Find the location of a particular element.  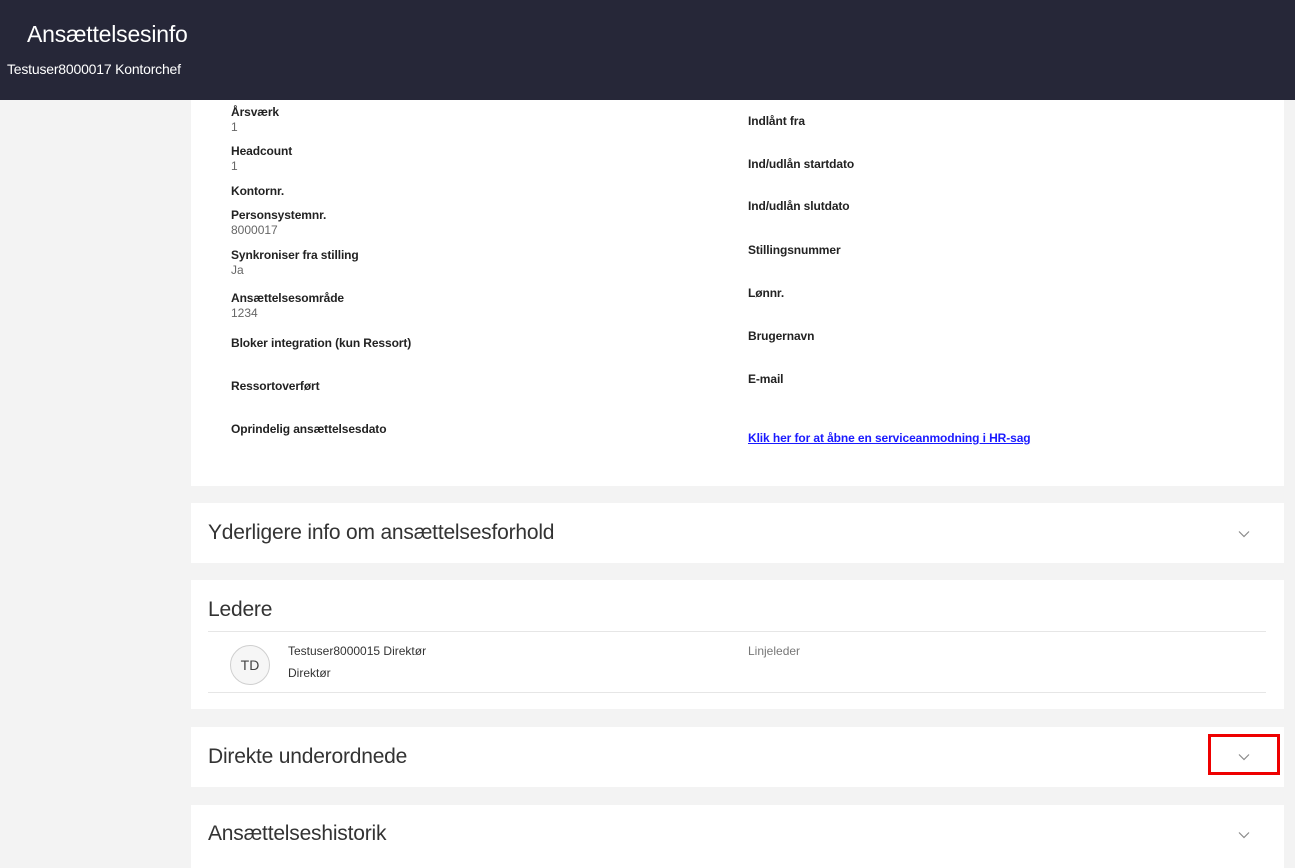

field-synkroniser: Synkroniser fra stilling Ja is located at coordinates (295, 262).